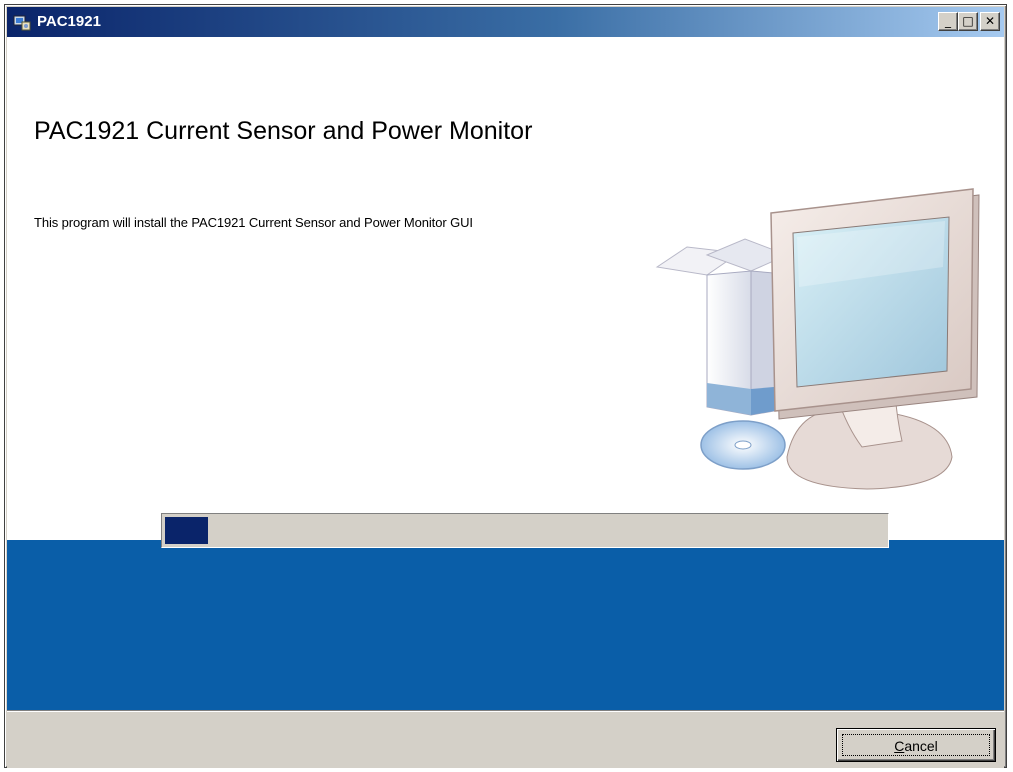 This screenshot has height=772, width=1013. Describe the element at coordinates (921, 746) in the screenshot. I see `cancel-label-rest: ancel` at that location.